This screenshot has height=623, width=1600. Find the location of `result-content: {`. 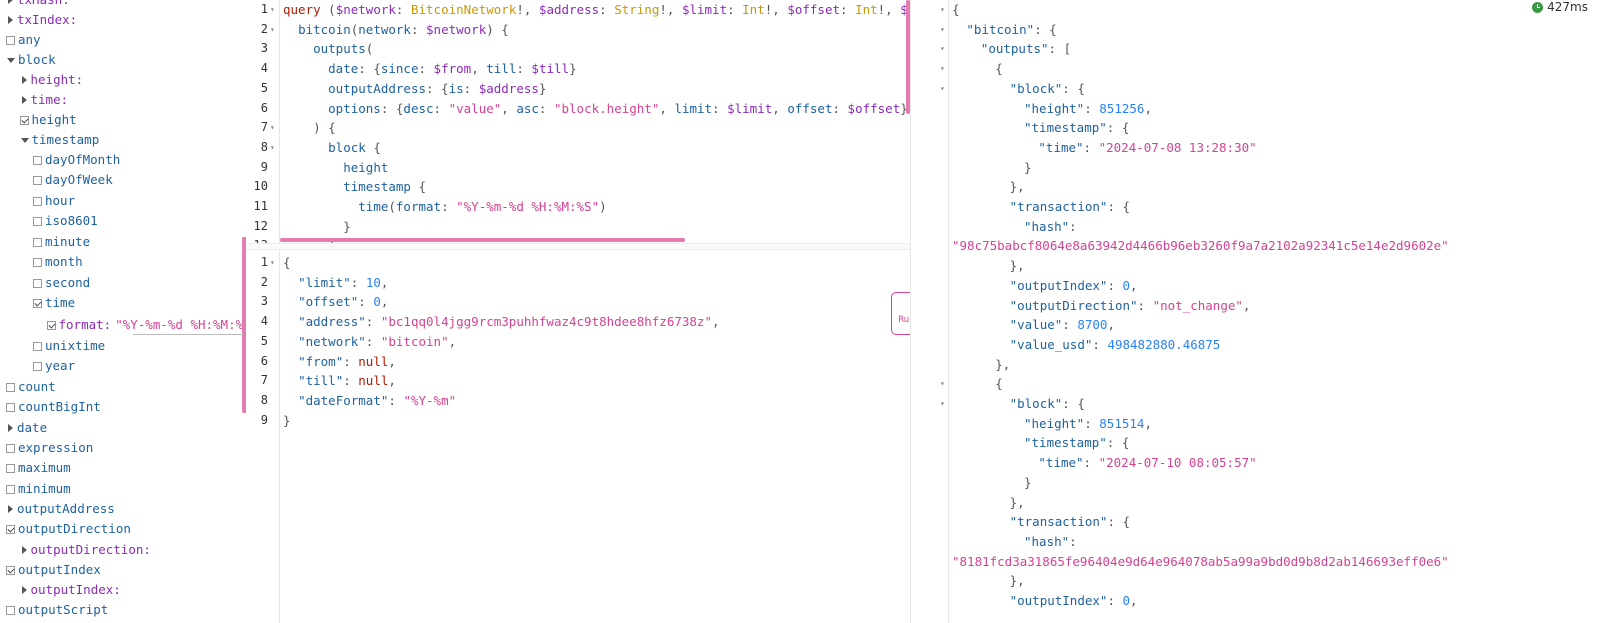

result-content: { is located at coordinates (999, 384).